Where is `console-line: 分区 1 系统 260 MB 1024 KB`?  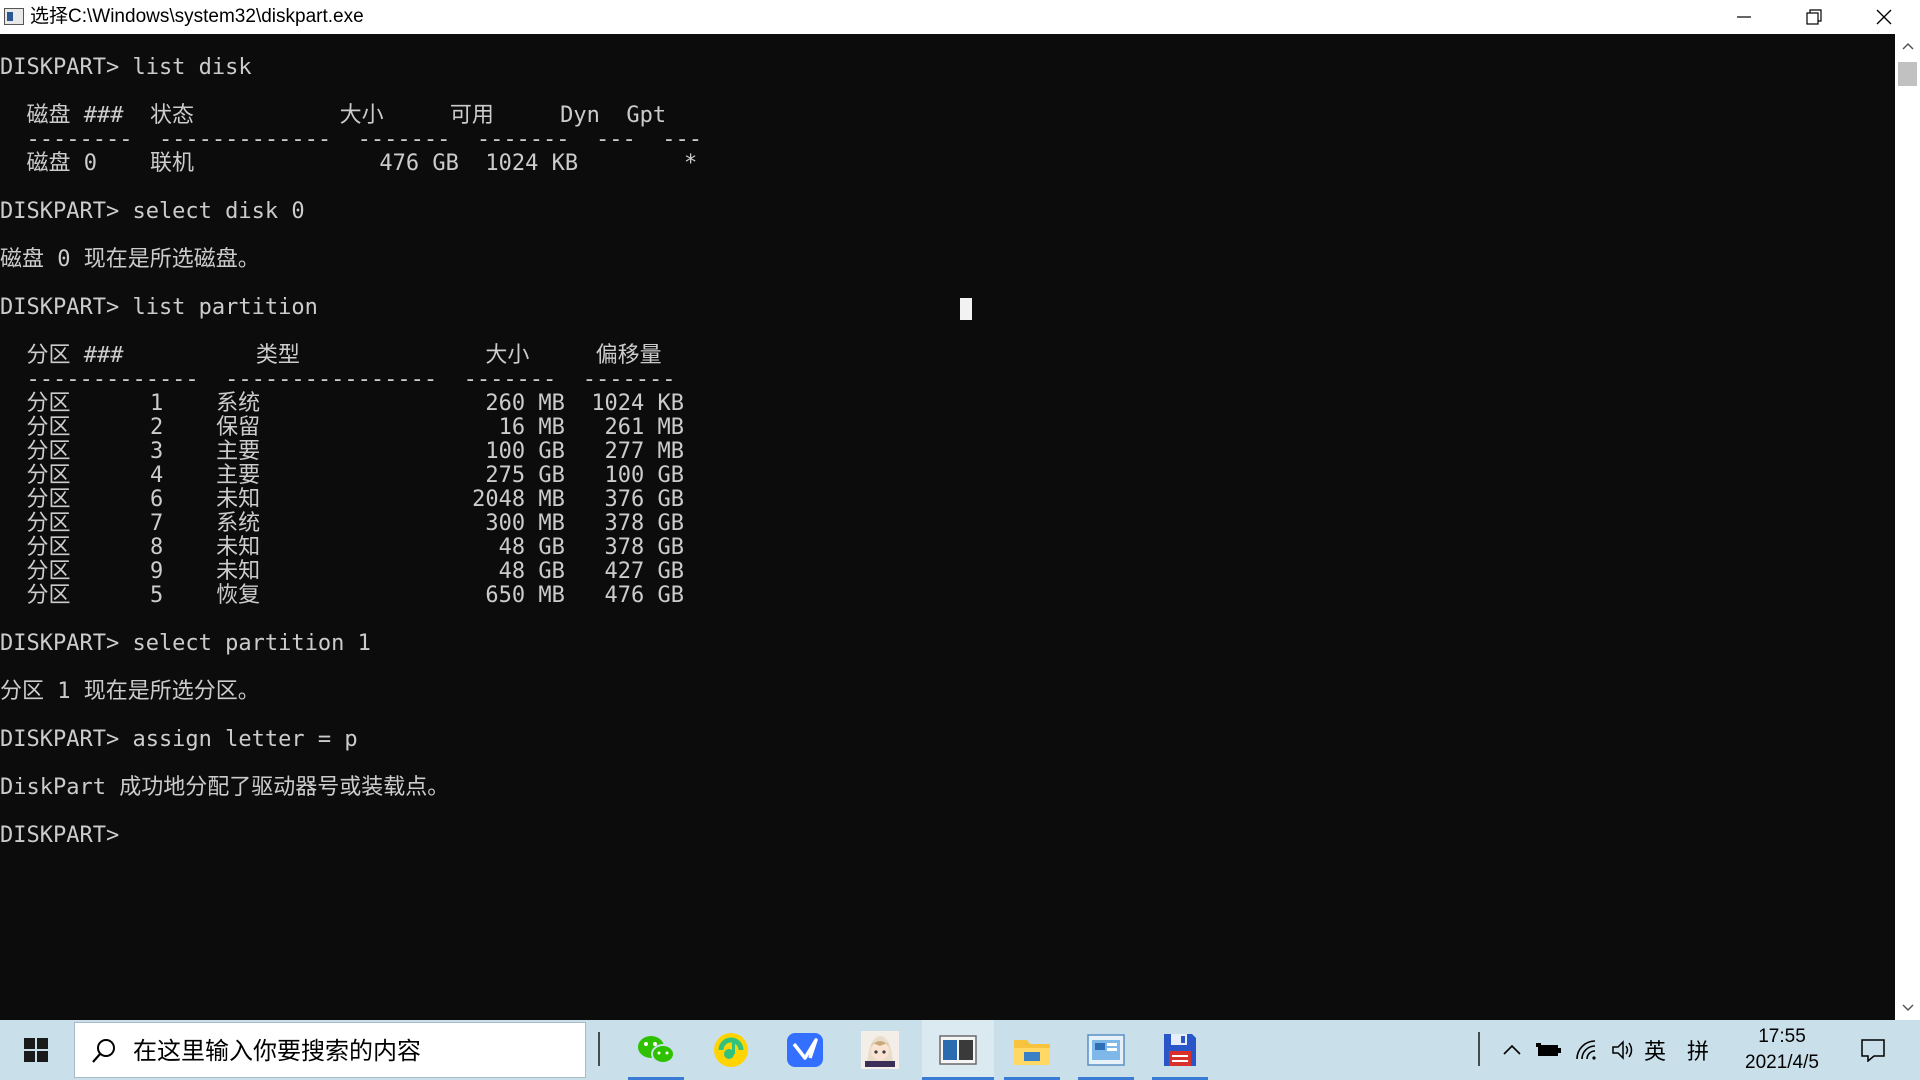
console-line: 分区 1 系统 260 MB 1024 KB is located at coordinates (342, 403).